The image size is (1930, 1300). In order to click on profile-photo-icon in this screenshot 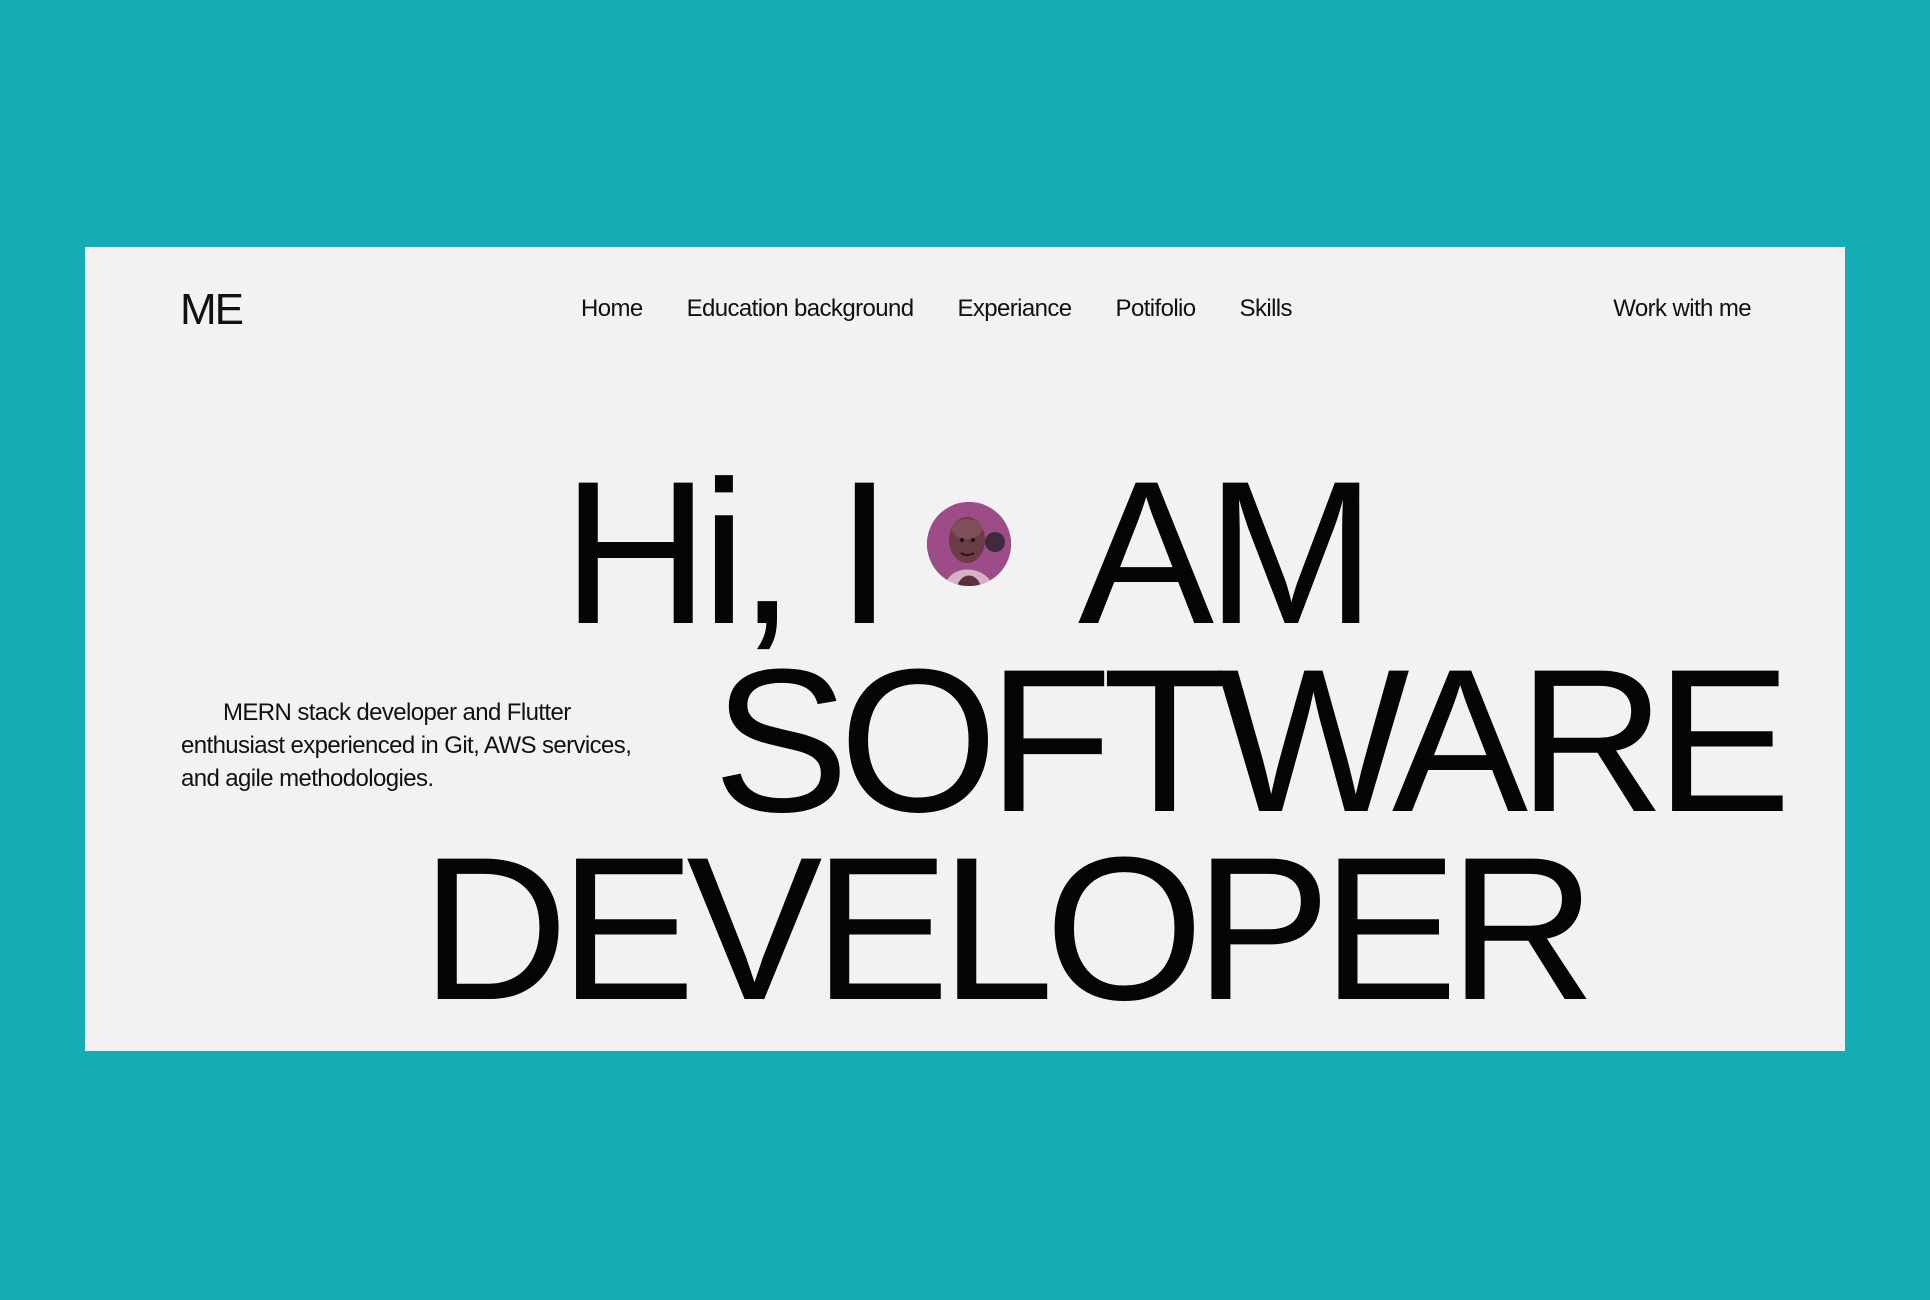, I will do `click(969, 544)`.